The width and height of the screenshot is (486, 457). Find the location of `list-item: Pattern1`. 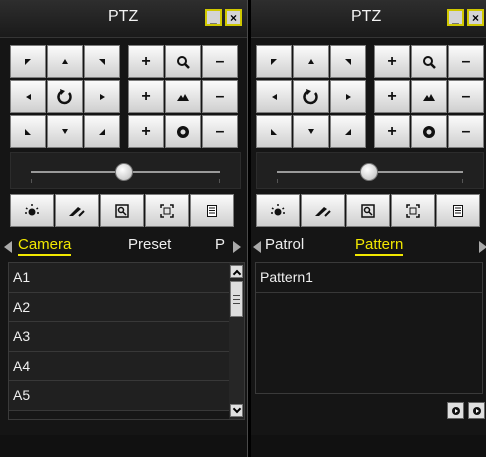

list-item: Pattern1 is located at coordinates (369, 278).